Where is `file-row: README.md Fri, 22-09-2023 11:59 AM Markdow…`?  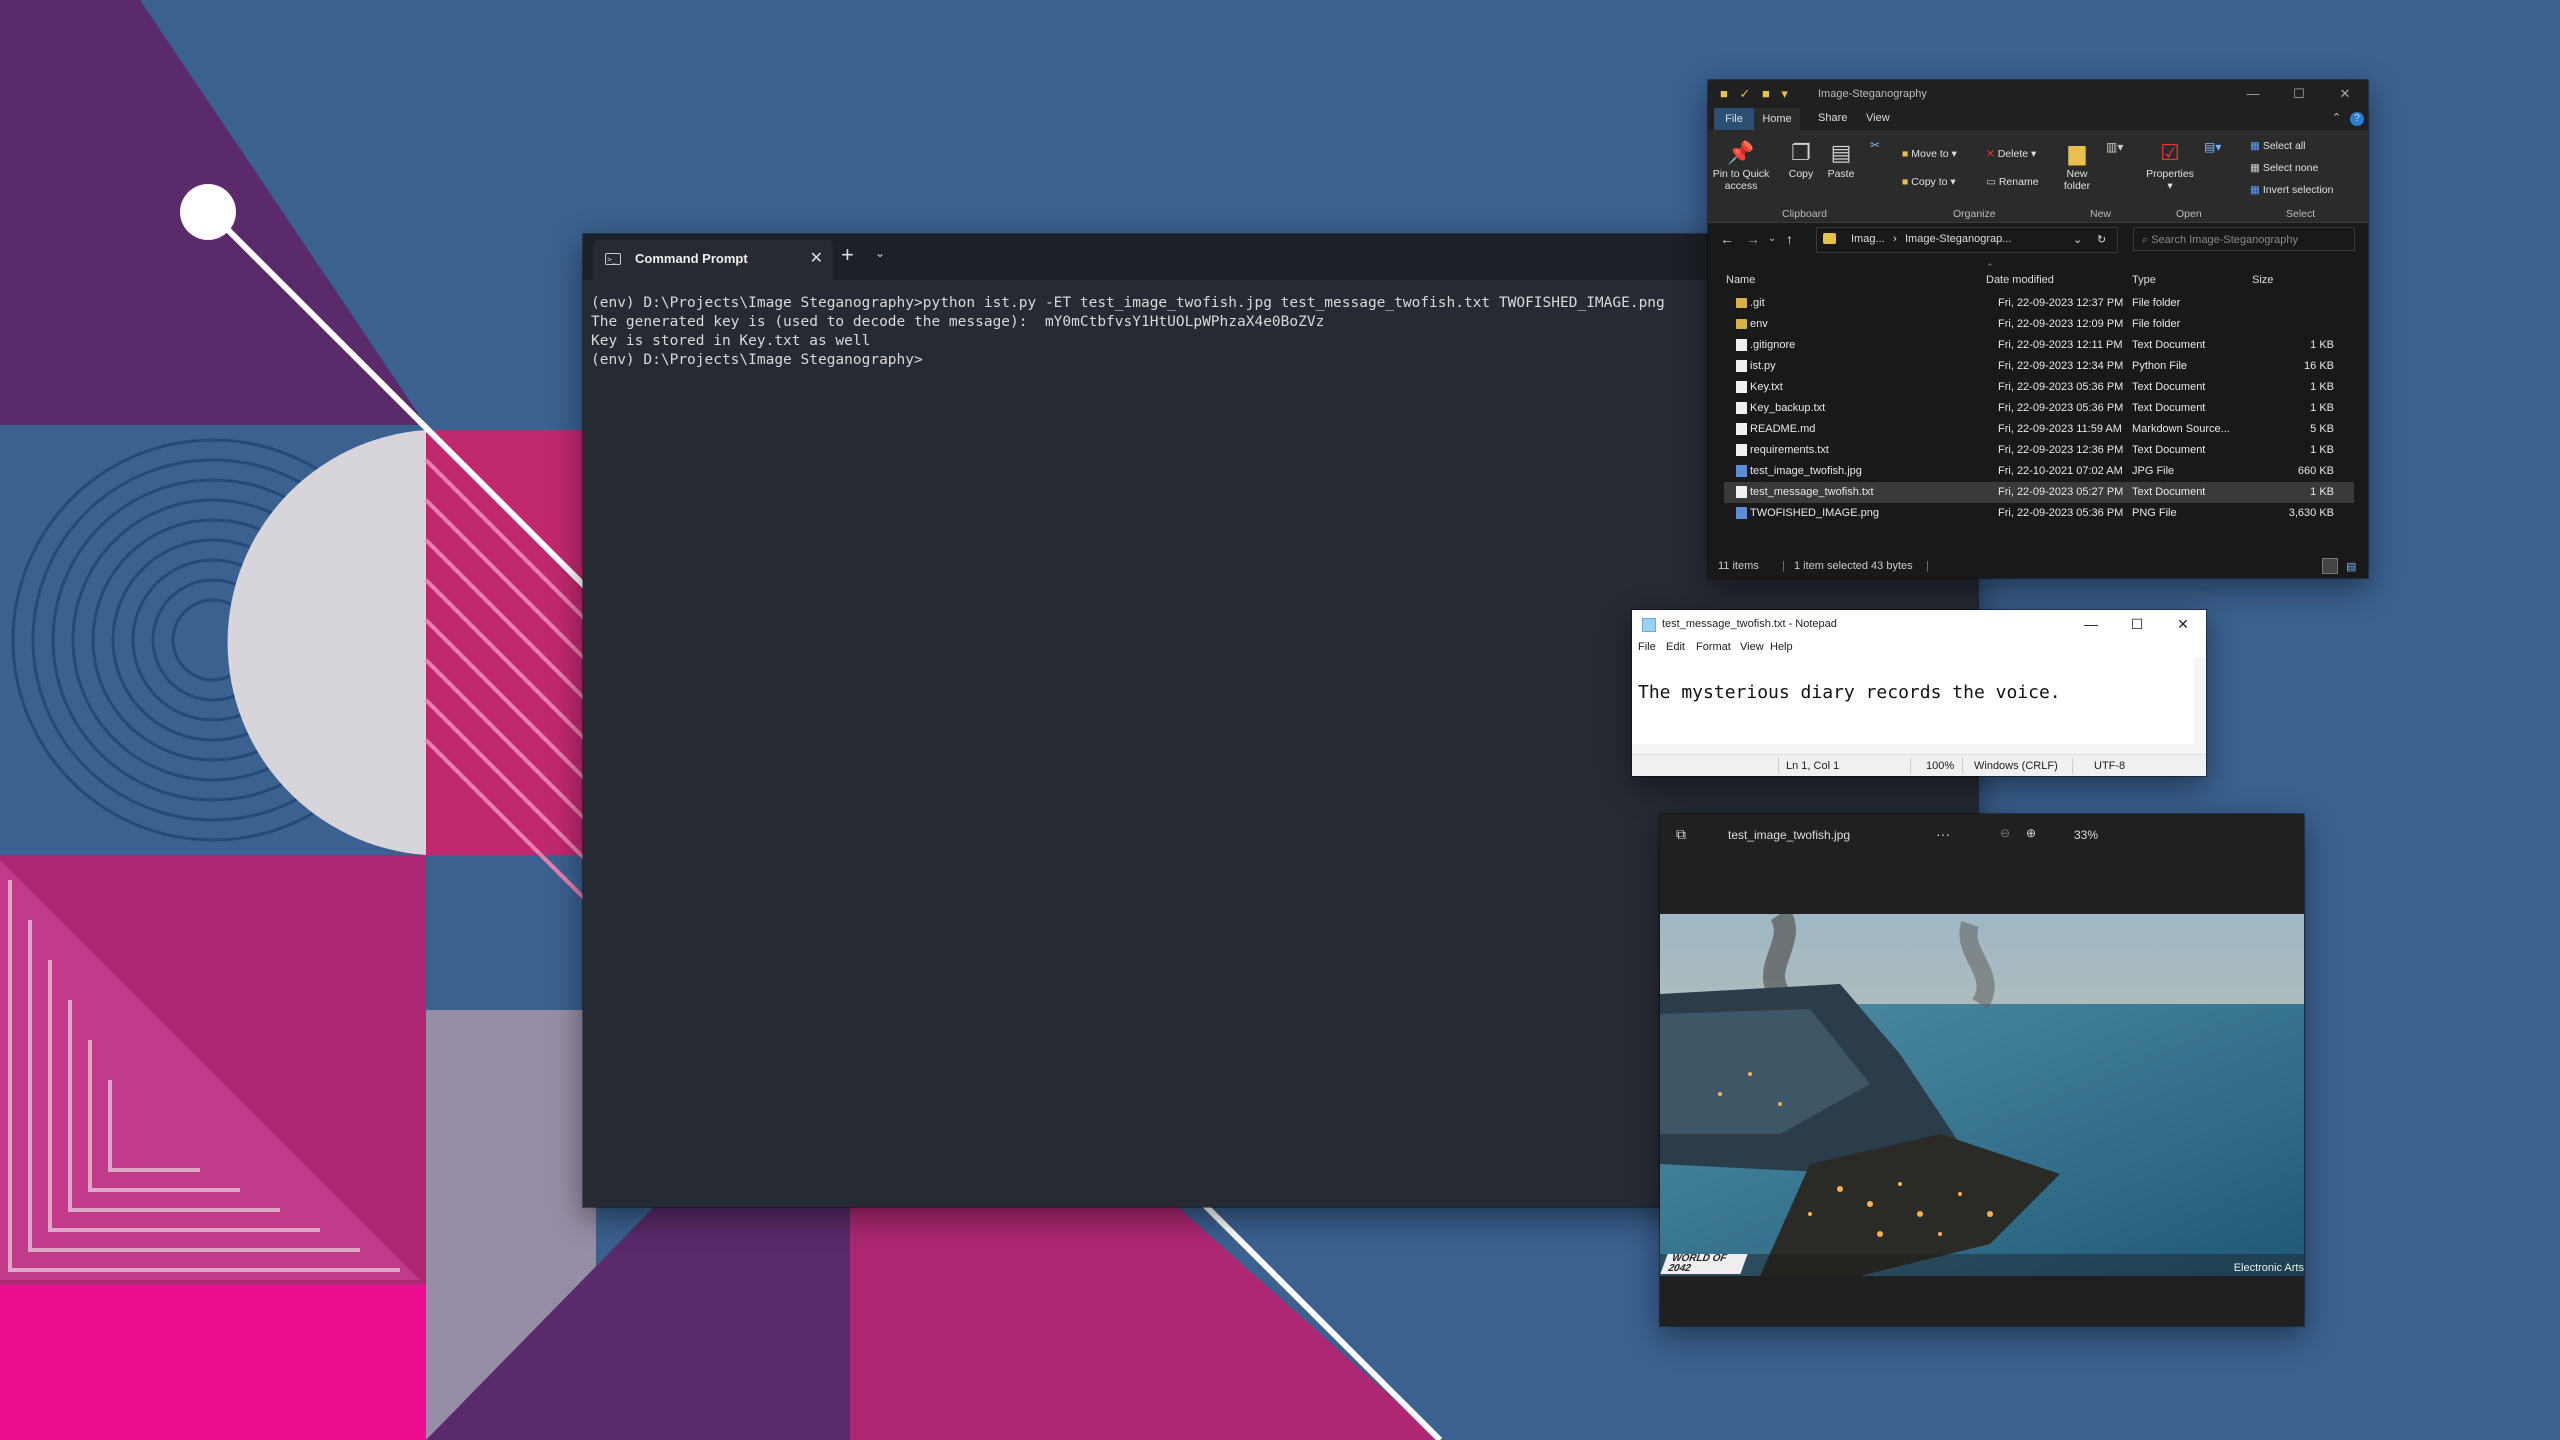 file-row: README.md Fri, 22-09-2023 11:59 AM Markdow… is located at coordinates (2039, 429).